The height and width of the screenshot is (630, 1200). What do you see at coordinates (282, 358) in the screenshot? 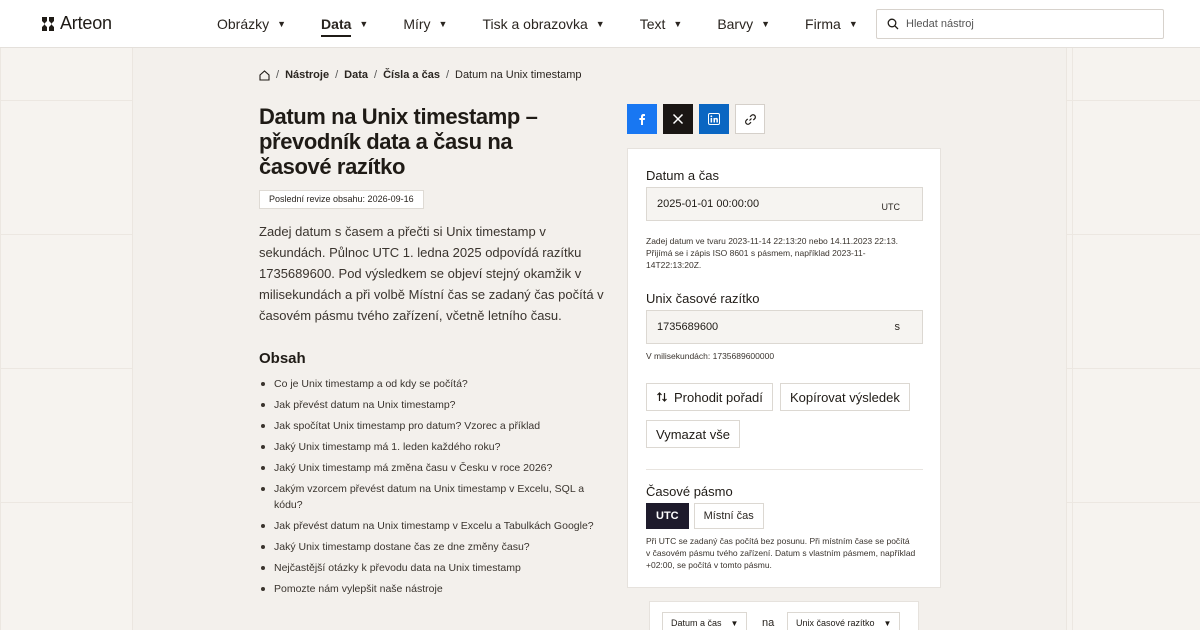
I see `toc-title: Obsah` at bounding box center [282, 358].